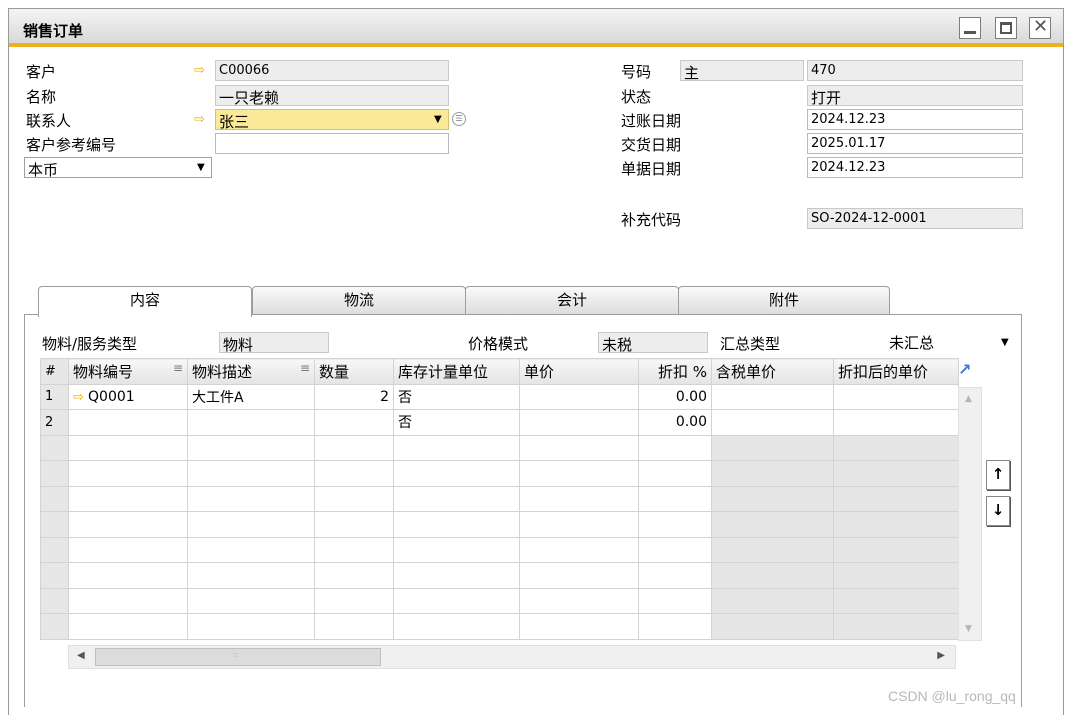 The height and width of the screenshot is (715, 1070). I want to click on item-no-cell, so click(128, 422).